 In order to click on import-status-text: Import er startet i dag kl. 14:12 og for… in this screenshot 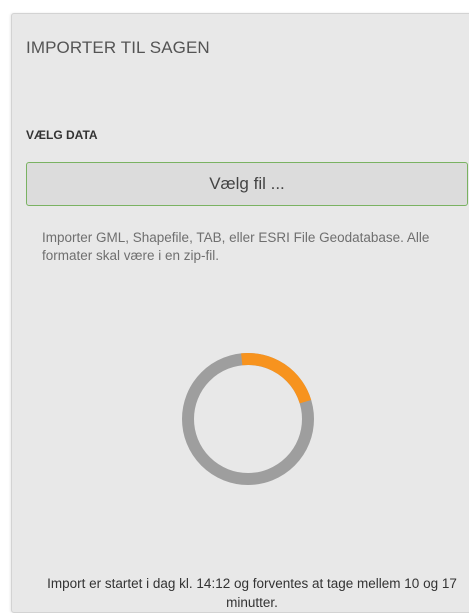, I will do `click(252, 593)`.